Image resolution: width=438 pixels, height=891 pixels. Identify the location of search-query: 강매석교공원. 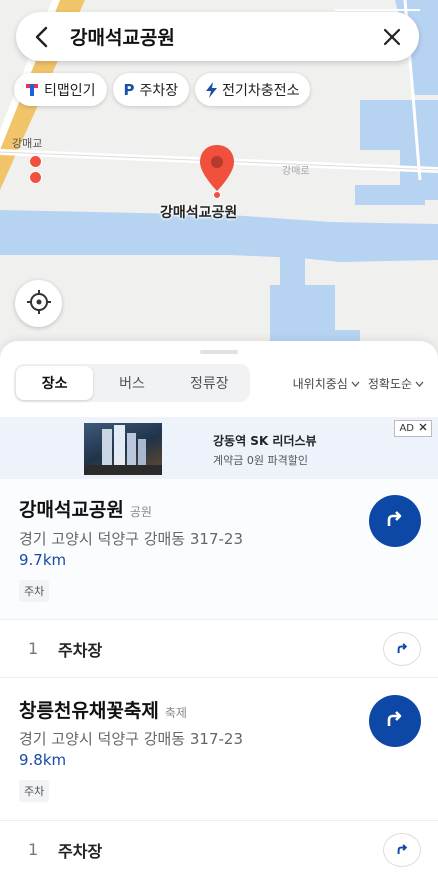
(225, 36).